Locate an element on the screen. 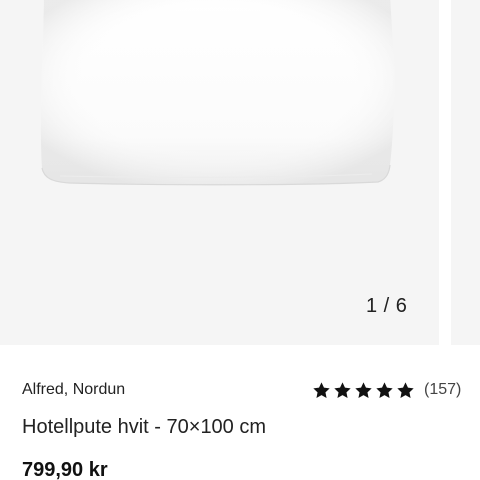 Image resolution: width=480 pixels, height=480 pixels. gallery-slide-next-peek is located at coordinates (465, 172).